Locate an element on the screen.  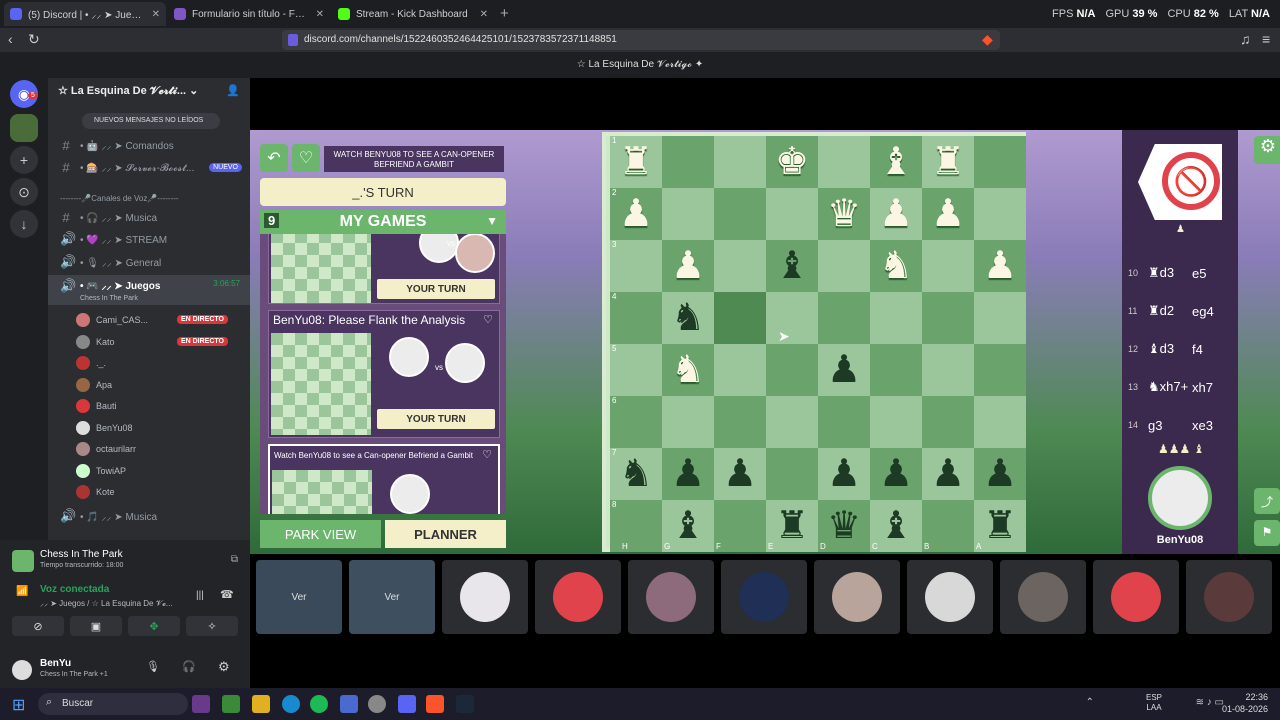
board-square: ♛ is located at coordinates (844, 214).